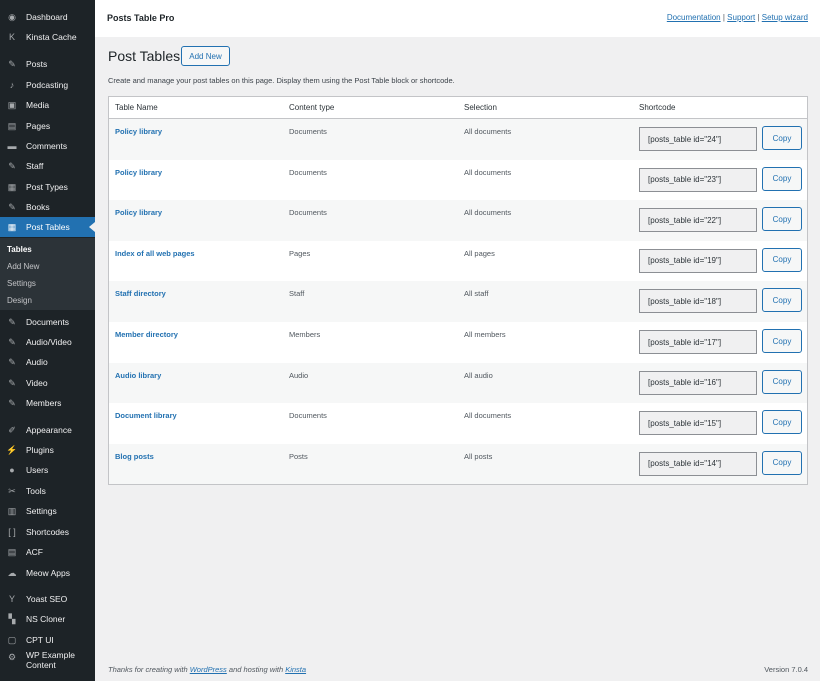 The image size is (820, 681). What do you see at coordinates (134, 456) in the screenshot?
I see `table-name-link: Blog posts` at bounding box center [134, 456].